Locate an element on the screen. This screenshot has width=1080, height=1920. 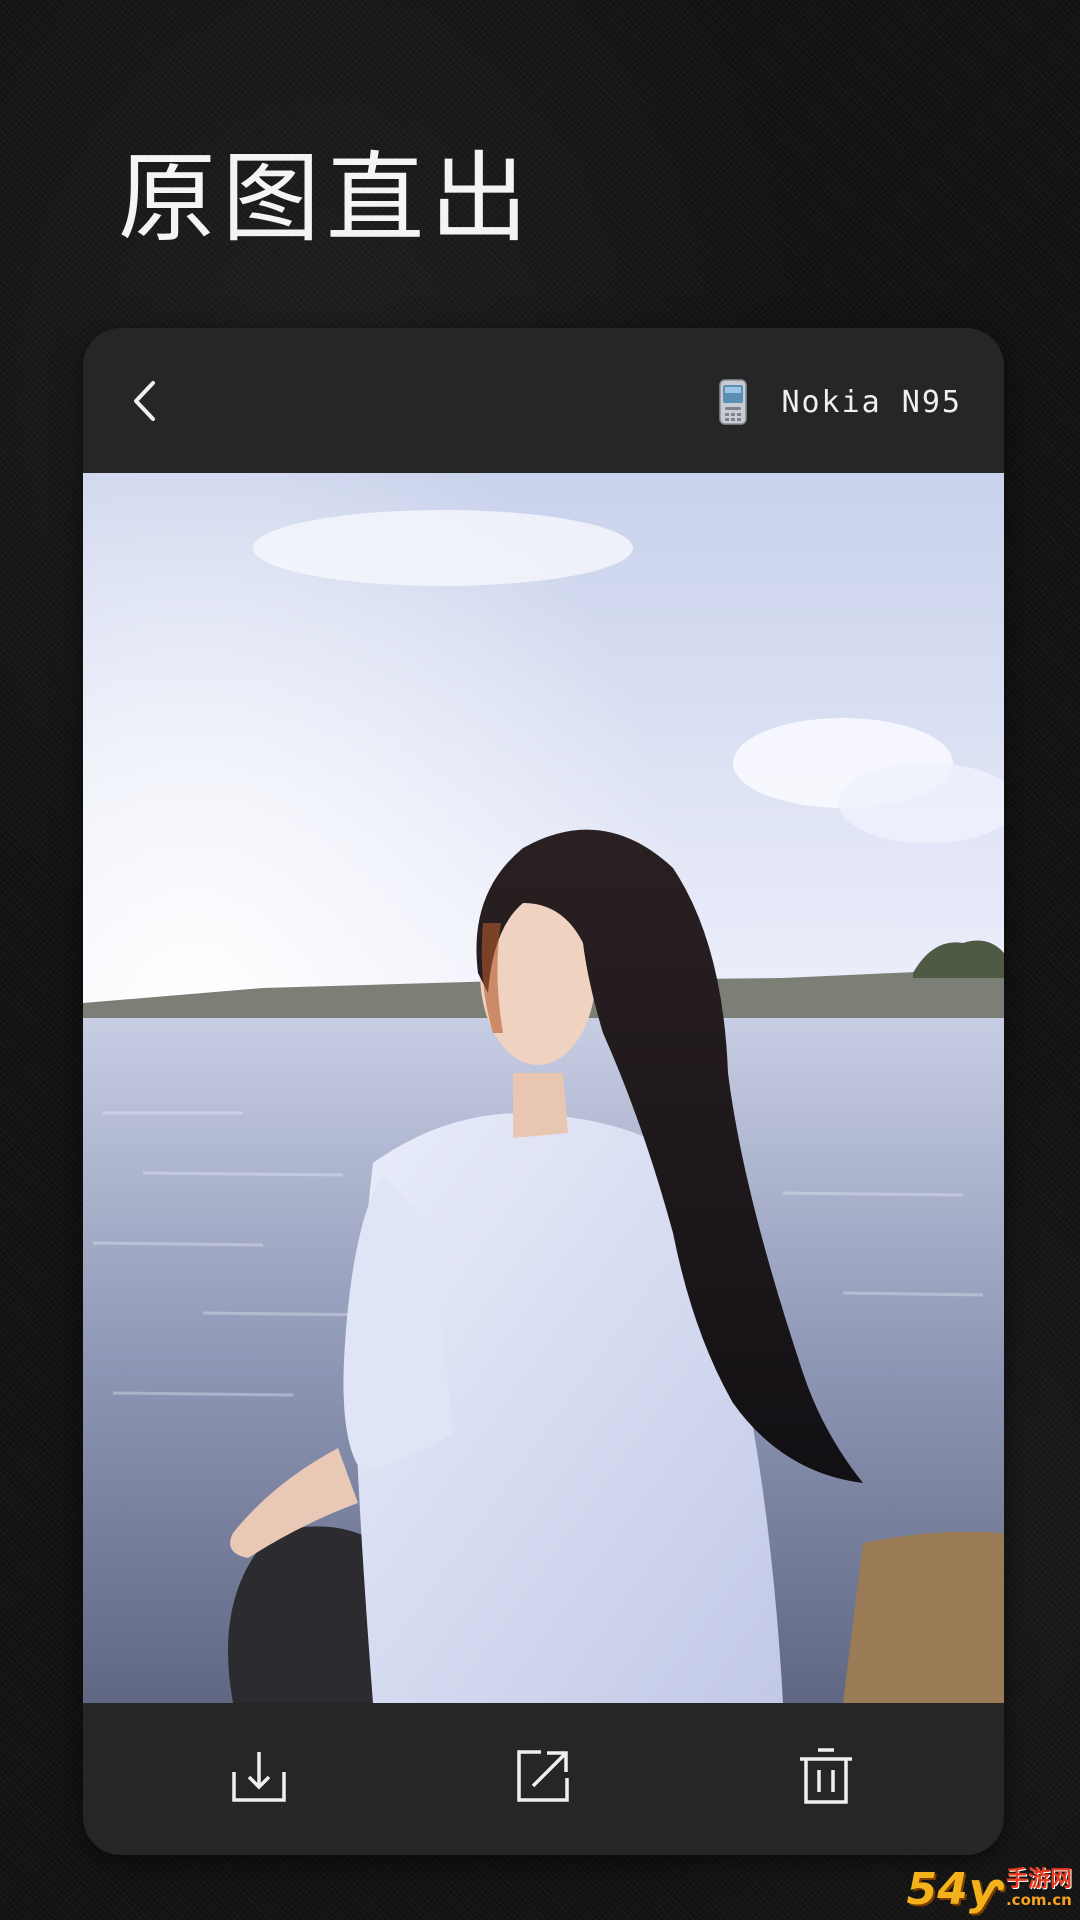
download-button is located at coordinates (259, 1776).